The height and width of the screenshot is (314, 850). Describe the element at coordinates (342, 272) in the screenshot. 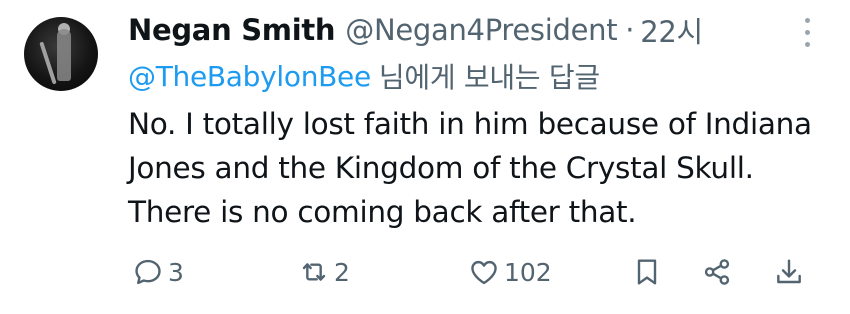

I see `retweet-count: 2` at that location.